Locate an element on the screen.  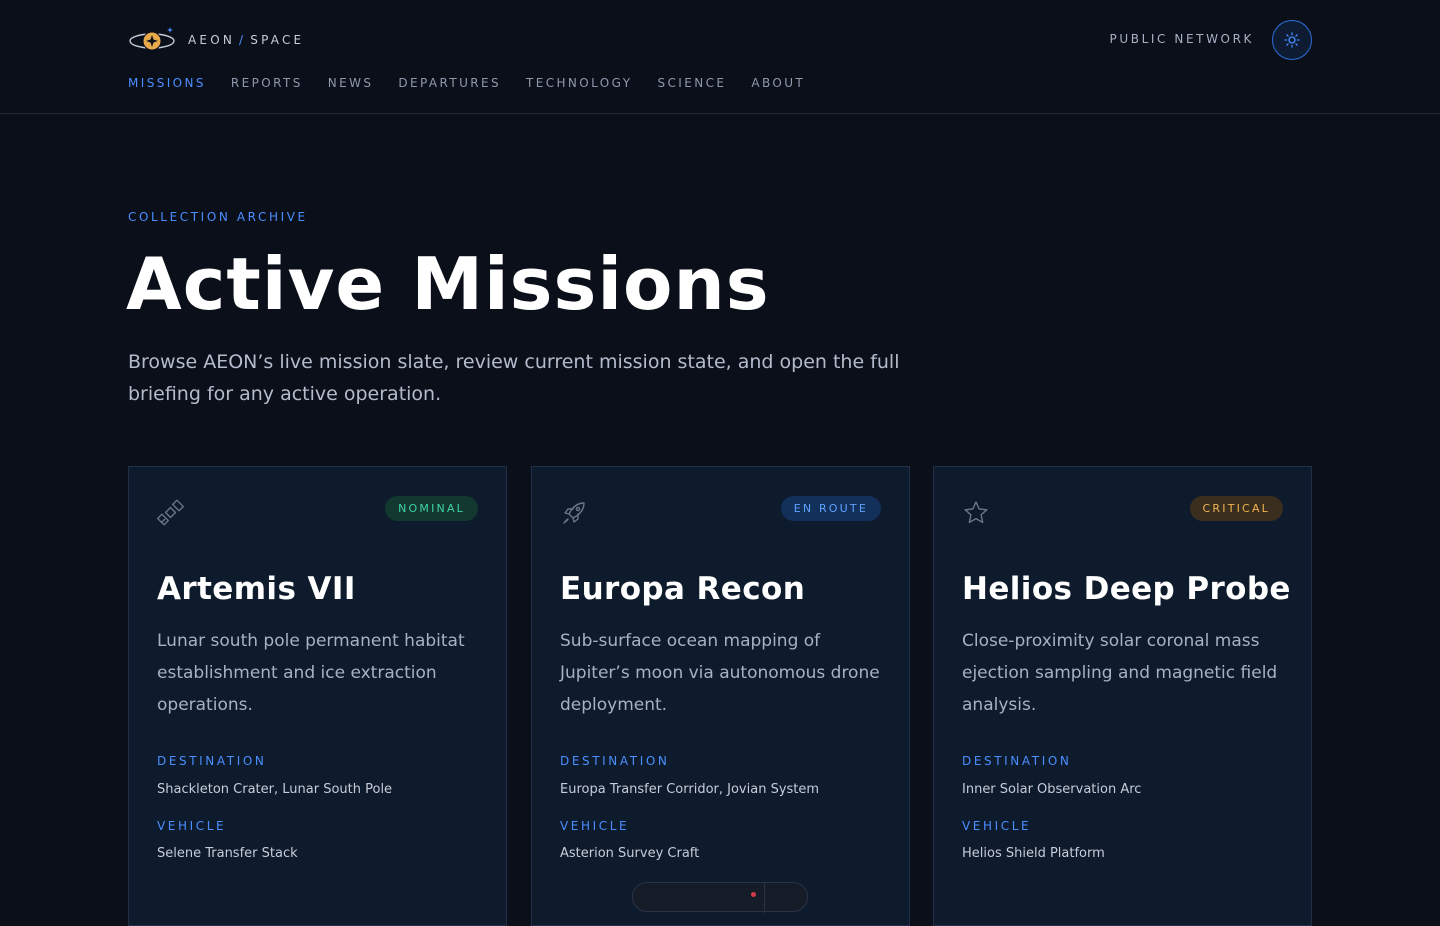
theme-toggle-button is located at coordinates (1292, 40).